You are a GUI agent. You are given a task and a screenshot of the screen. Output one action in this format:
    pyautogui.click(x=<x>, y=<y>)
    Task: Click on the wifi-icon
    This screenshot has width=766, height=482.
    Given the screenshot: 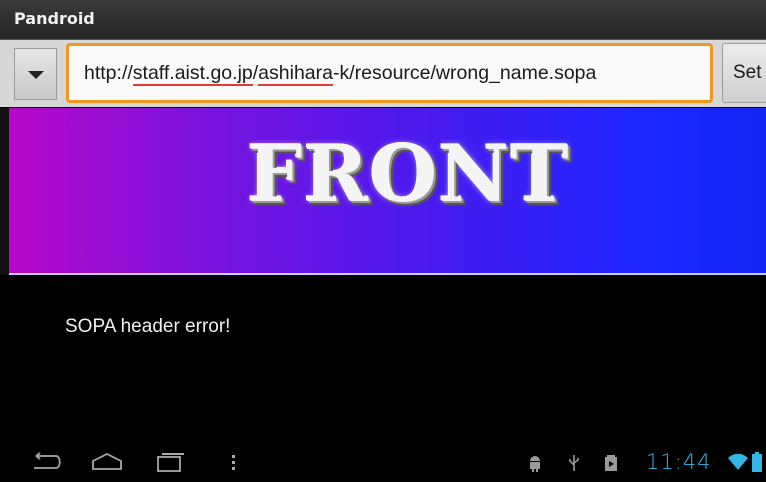 What is the action you would take?
    pyautogui.click(x=738, y=464)
    